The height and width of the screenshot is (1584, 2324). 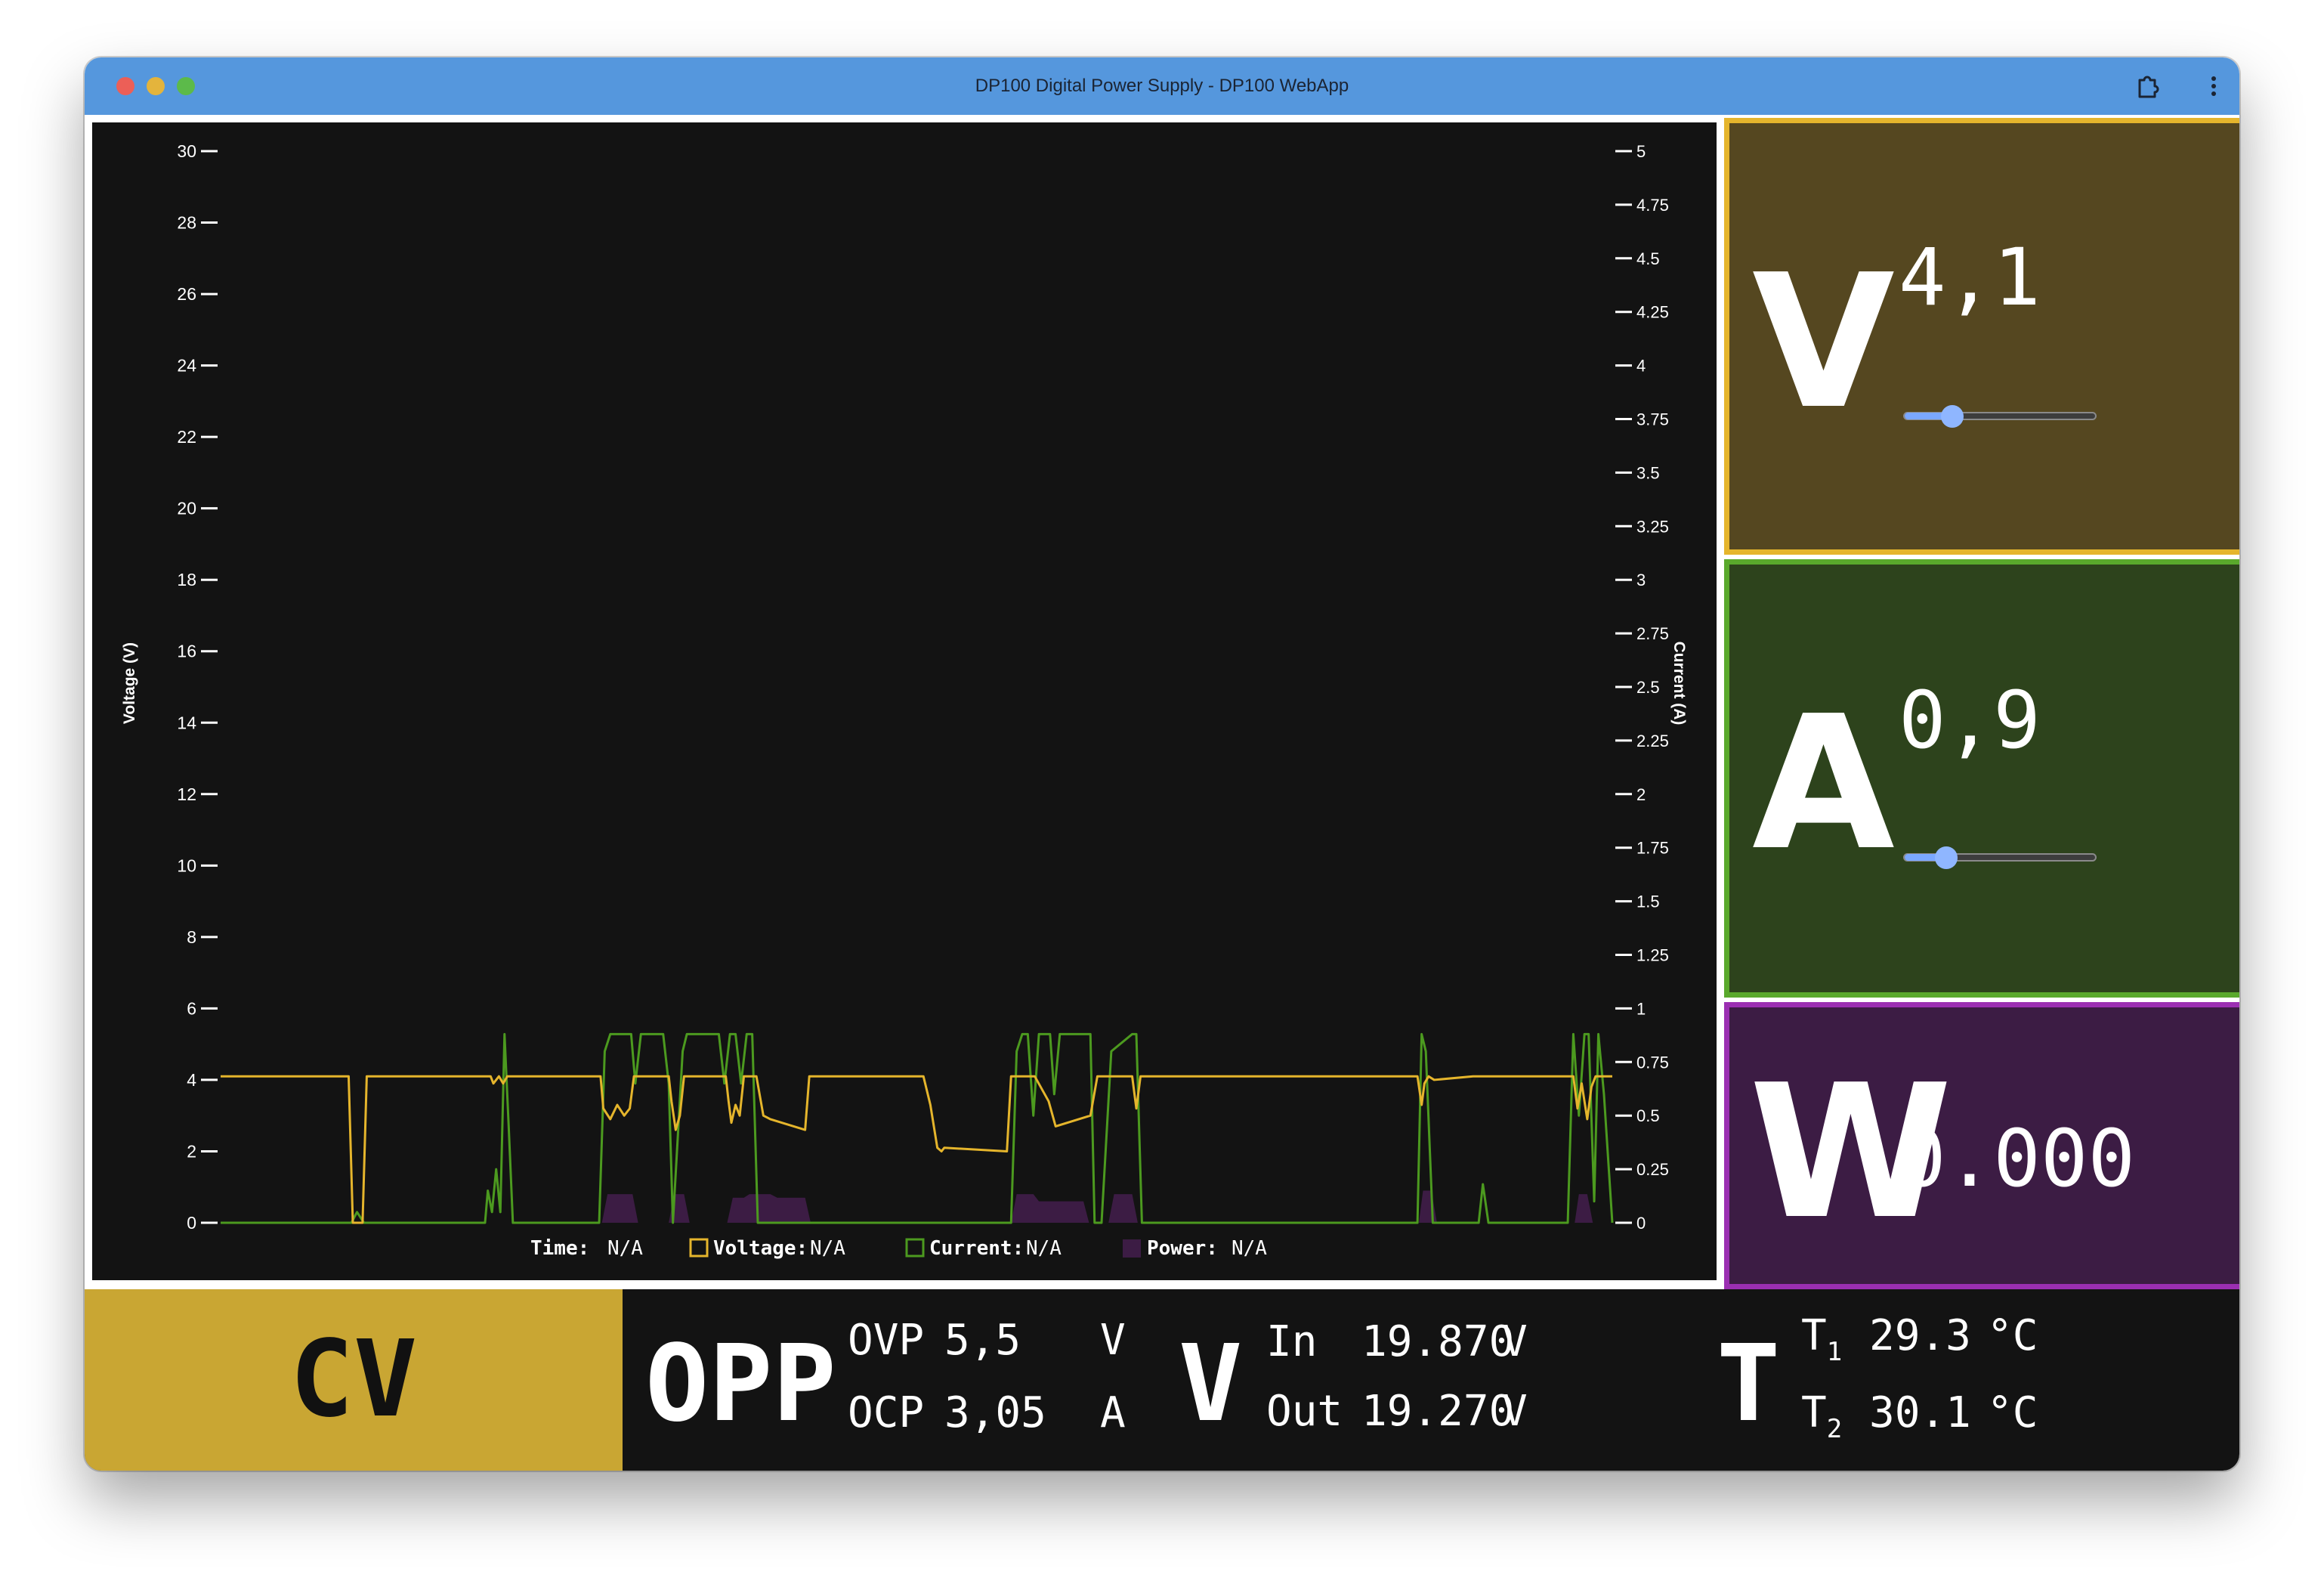 I want to click on y2-tick-label: 2, so click(x=1641, y=794).